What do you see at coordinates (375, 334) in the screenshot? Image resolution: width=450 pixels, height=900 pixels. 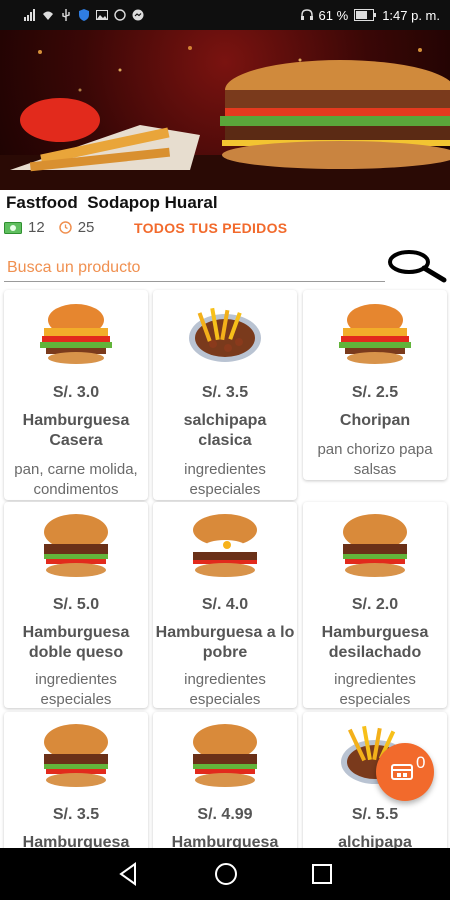 I see `choripan-image` at bounding box center [375, 334].